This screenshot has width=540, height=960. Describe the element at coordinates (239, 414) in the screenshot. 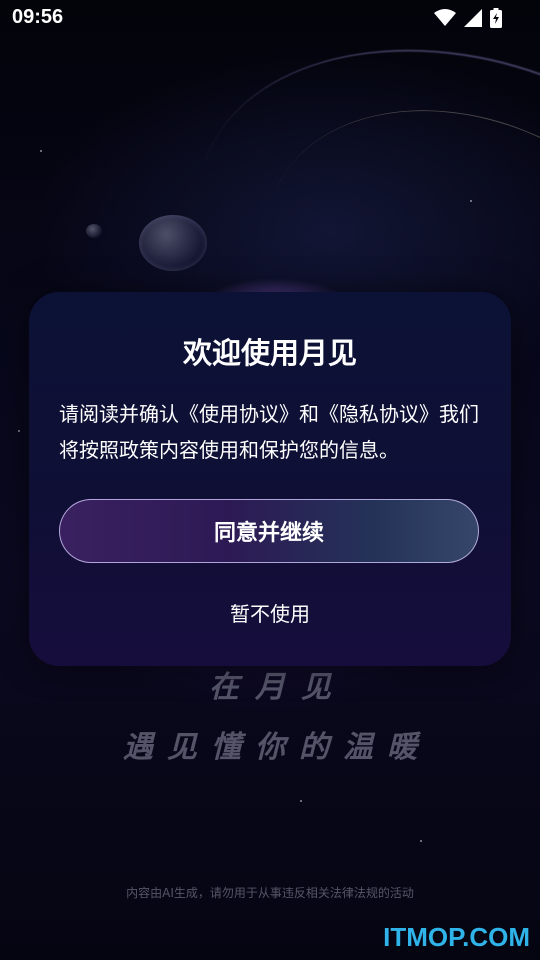

I see `terms-of-use-link: 《使用协议》` at that location.